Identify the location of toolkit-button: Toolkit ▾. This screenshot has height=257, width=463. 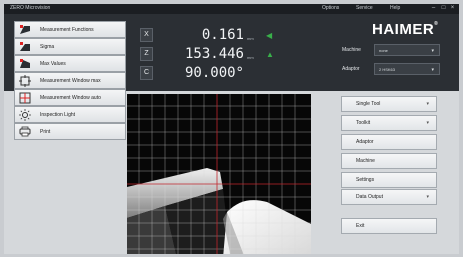
(389, 123).